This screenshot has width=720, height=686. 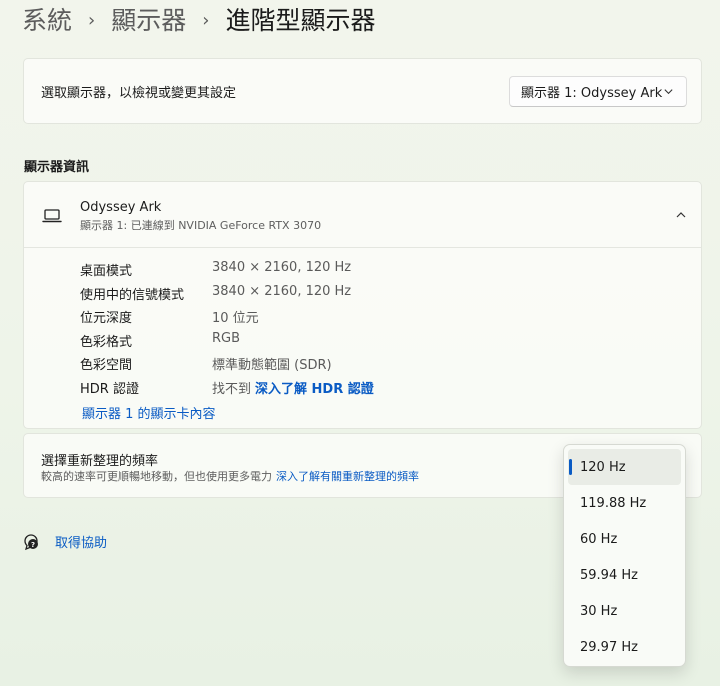 I want to click on info-value: RGB, so click(x=226, y=338).